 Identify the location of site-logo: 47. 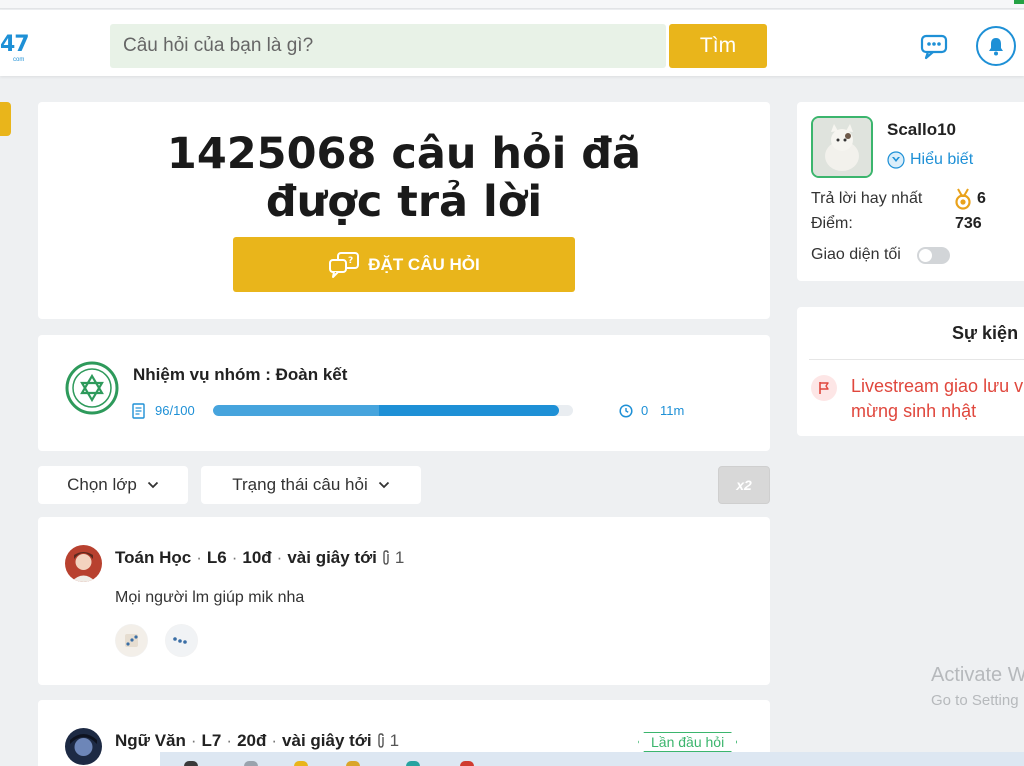
(15, 44).